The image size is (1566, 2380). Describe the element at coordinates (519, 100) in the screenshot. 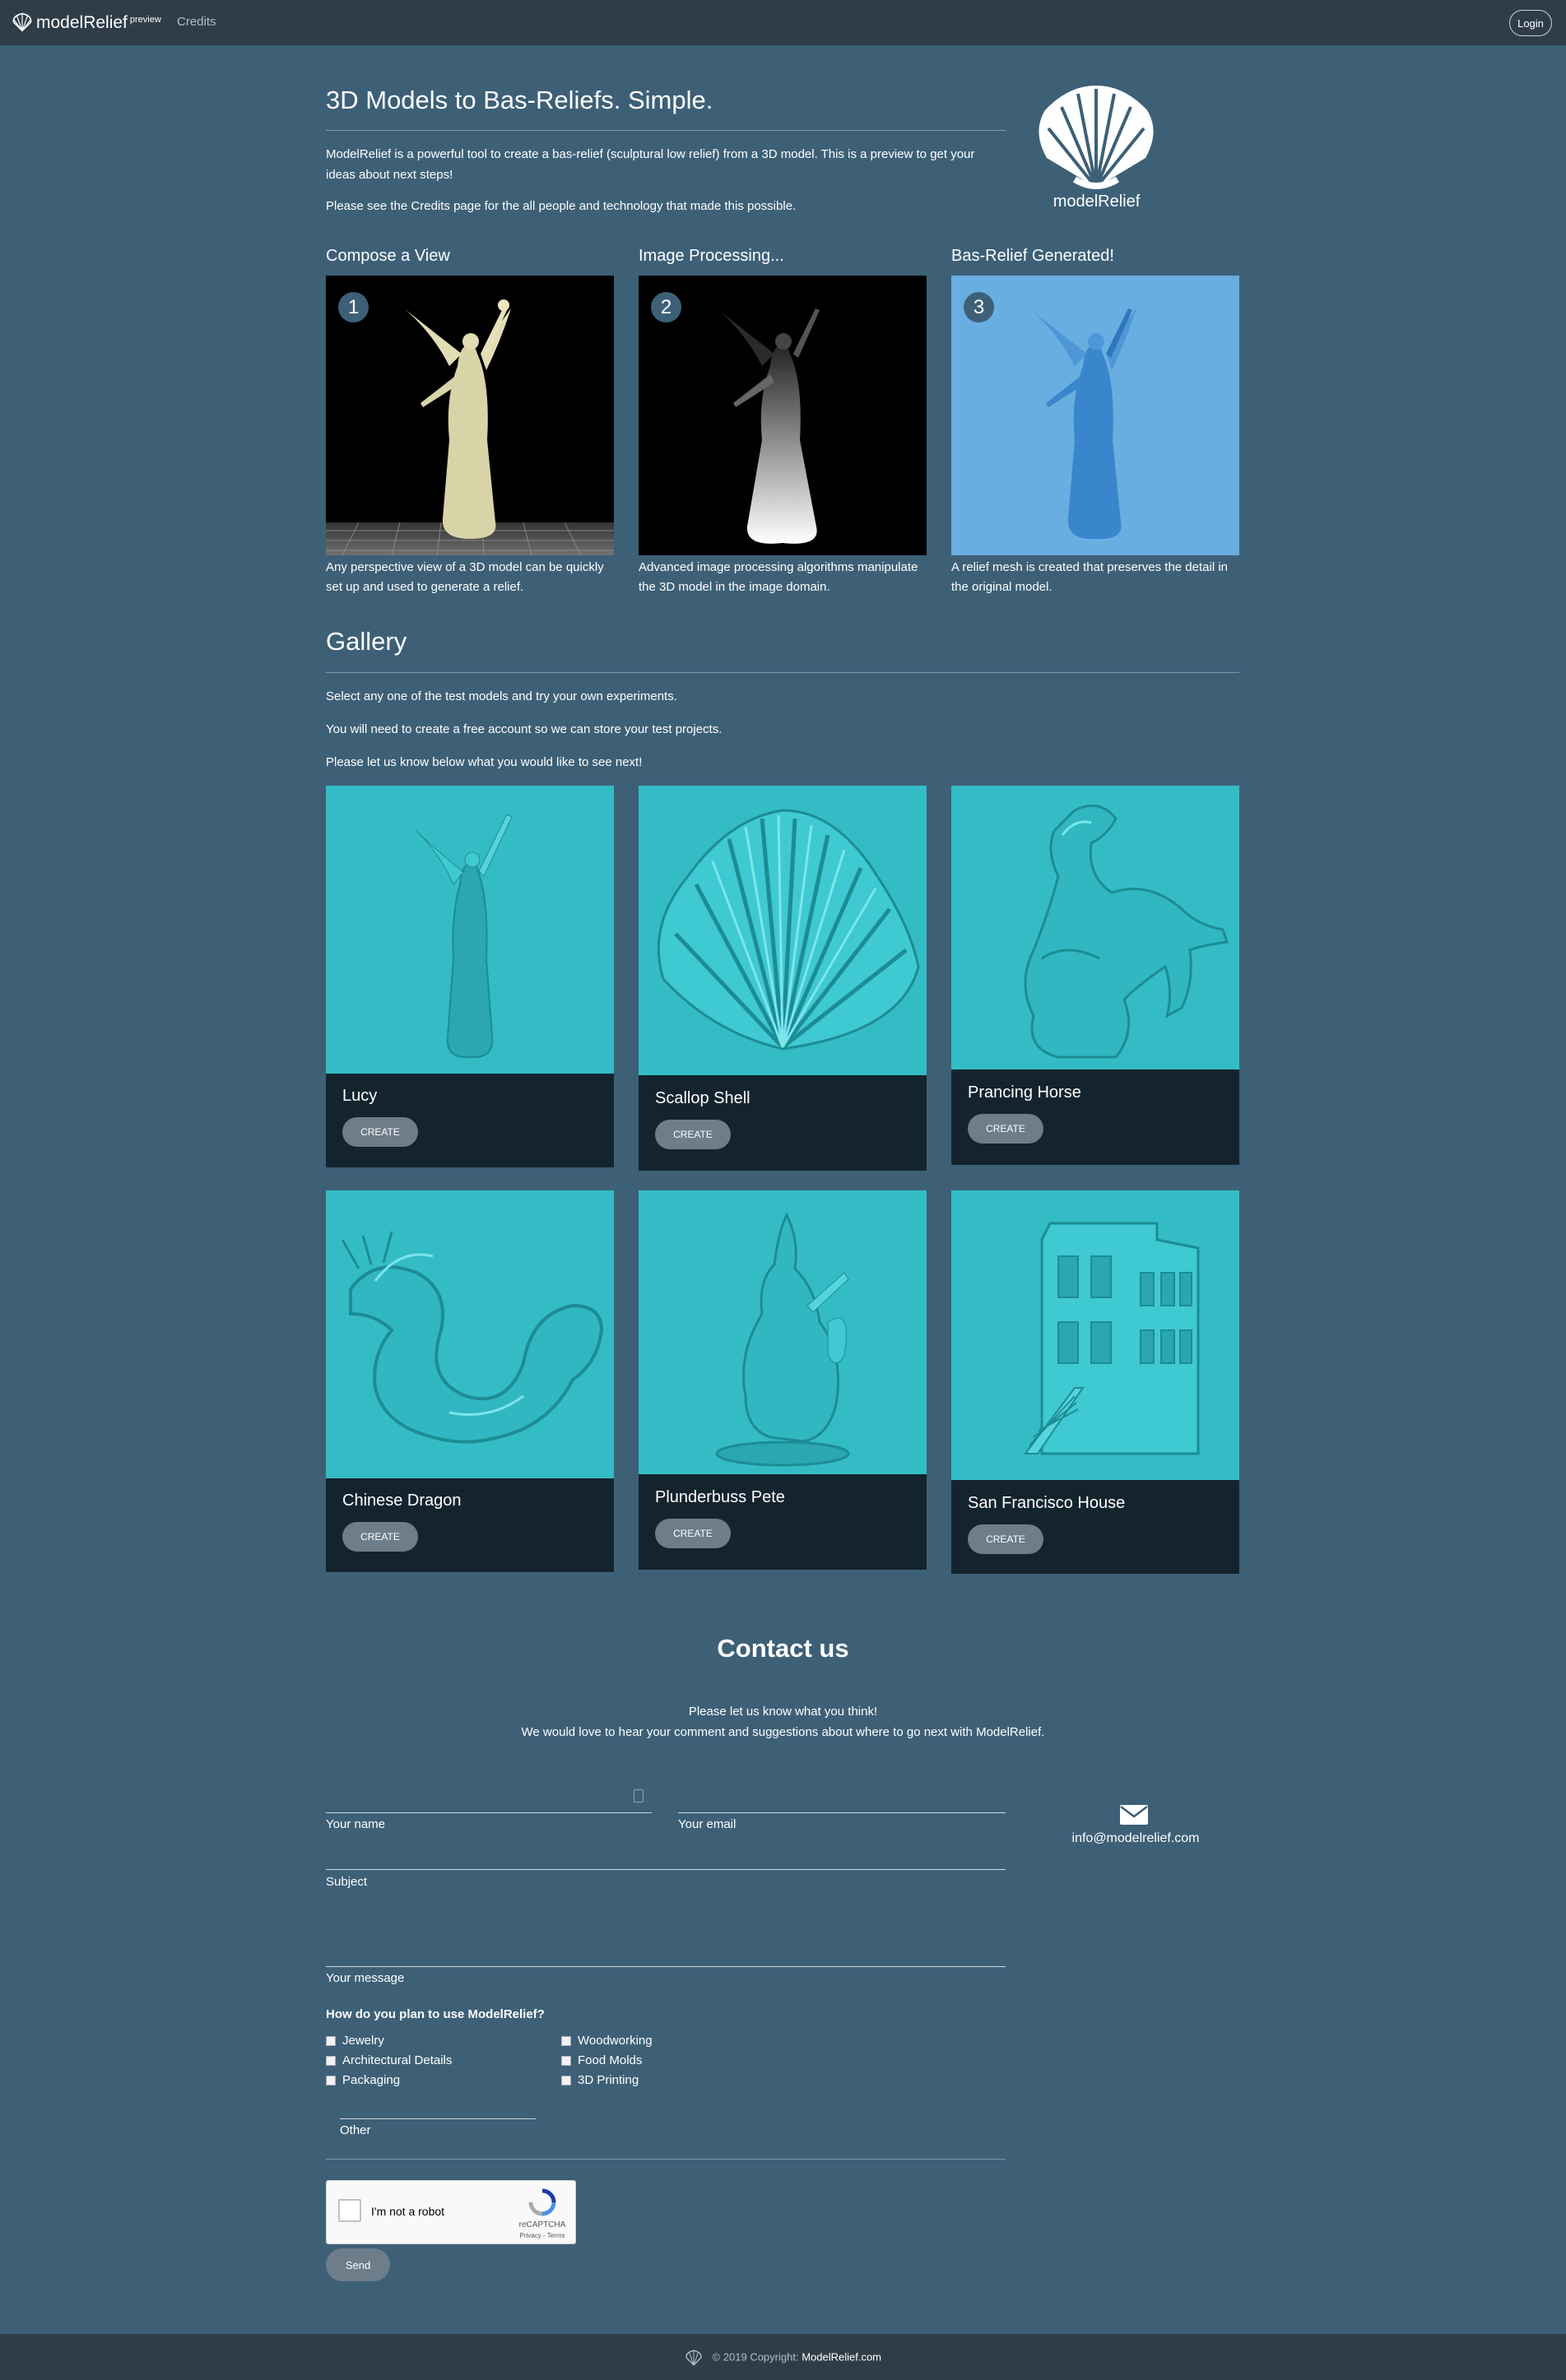

I see `page-title: 3D Models to Bas-Reliefs. Simple.` at that location.